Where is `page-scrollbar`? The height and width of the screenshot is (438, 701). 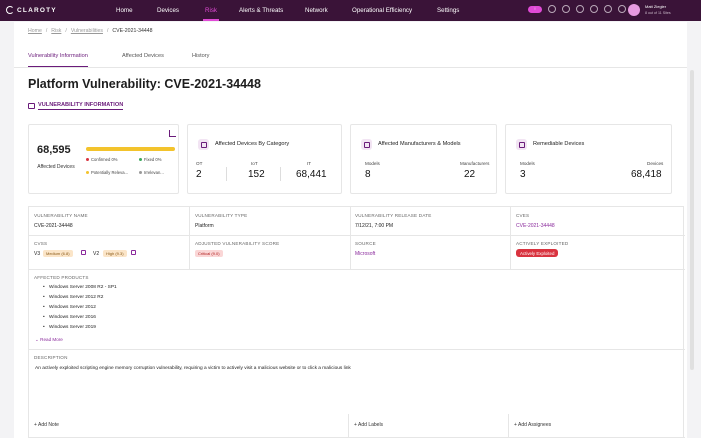 page-scrollbar is located at coordinates (692, 220).